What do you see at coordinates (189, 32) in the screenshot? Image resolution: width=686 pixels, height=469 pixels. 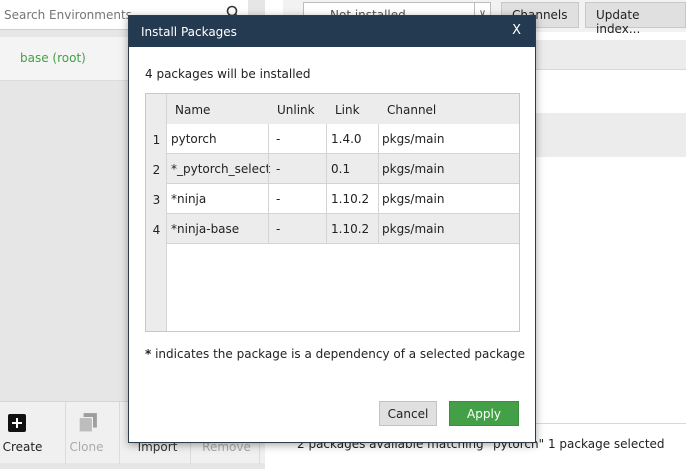 I see `dialog-title: Install Packages` at bounding box center [189, 32].